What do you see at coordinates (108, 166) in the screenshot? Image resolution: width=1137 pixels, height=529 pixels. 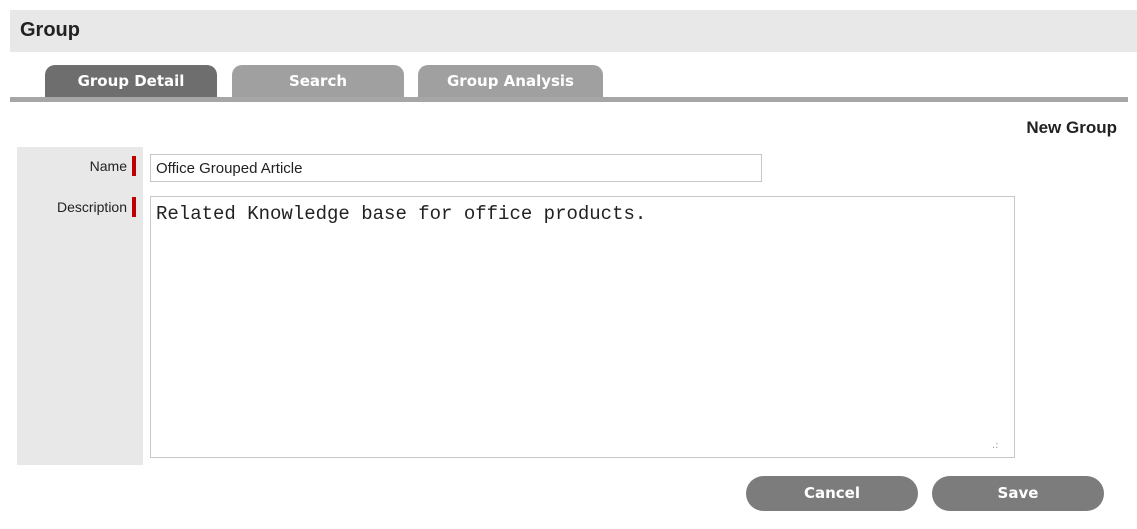 I see `name-label: Name` at bounding box center [108, 166].